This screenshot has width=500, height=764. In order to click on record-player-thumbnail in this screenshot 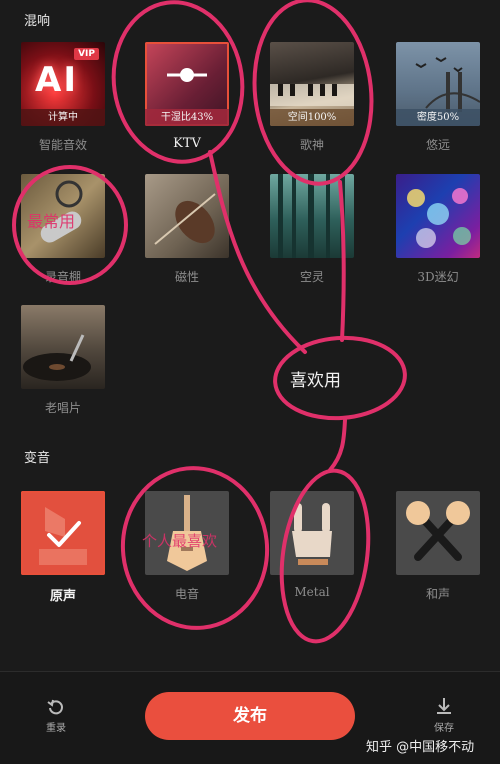, I will do `click(63, 347)`.